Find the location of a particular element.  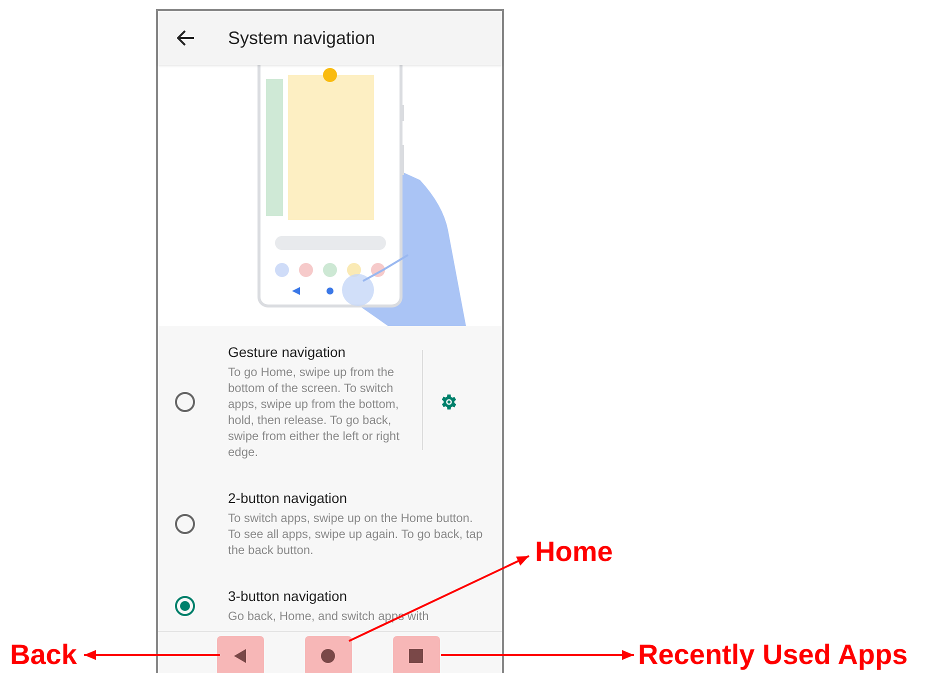

back-arrow-icon is located at coordinates (186, 38).